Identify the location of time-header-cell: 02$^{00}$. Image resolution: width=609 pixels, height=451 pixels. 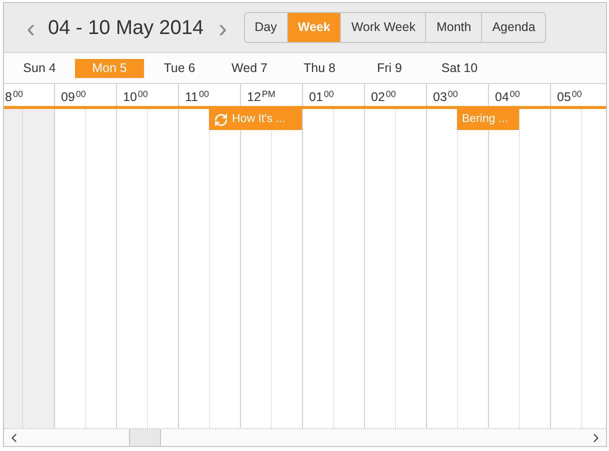
(395, 95).